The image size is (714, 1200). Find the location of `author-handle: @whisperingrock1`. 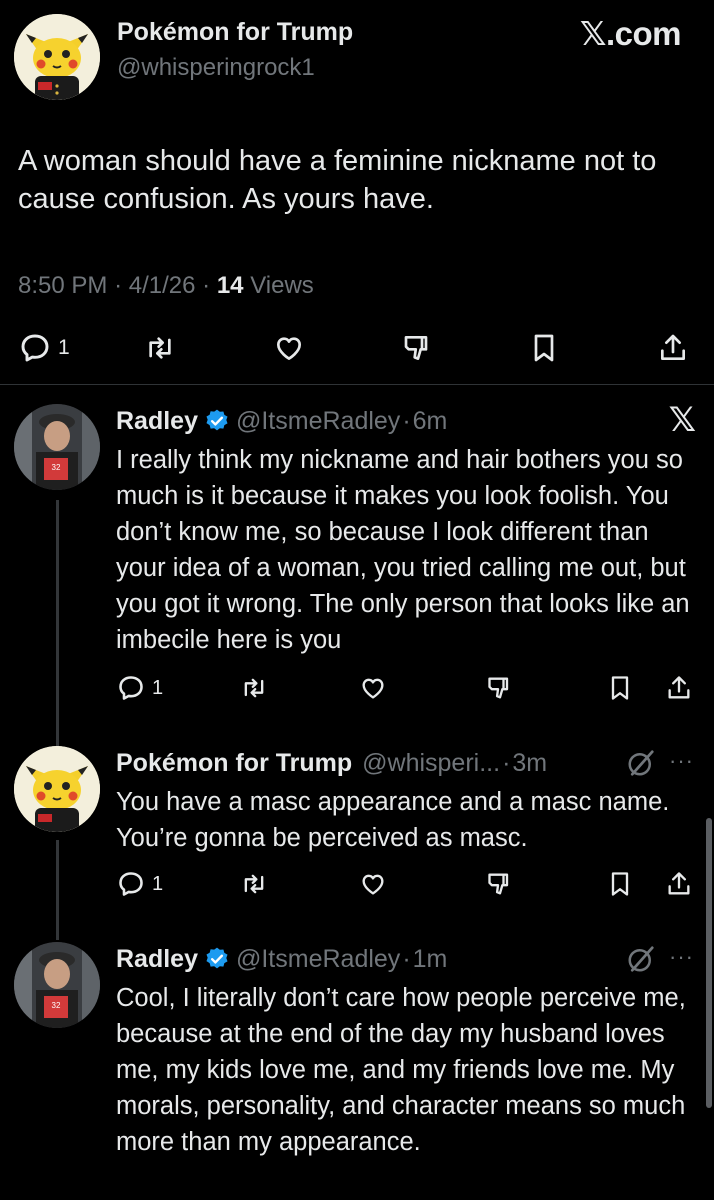

author-handle: @whisperingrock1 is located at coordinates (216, 68).